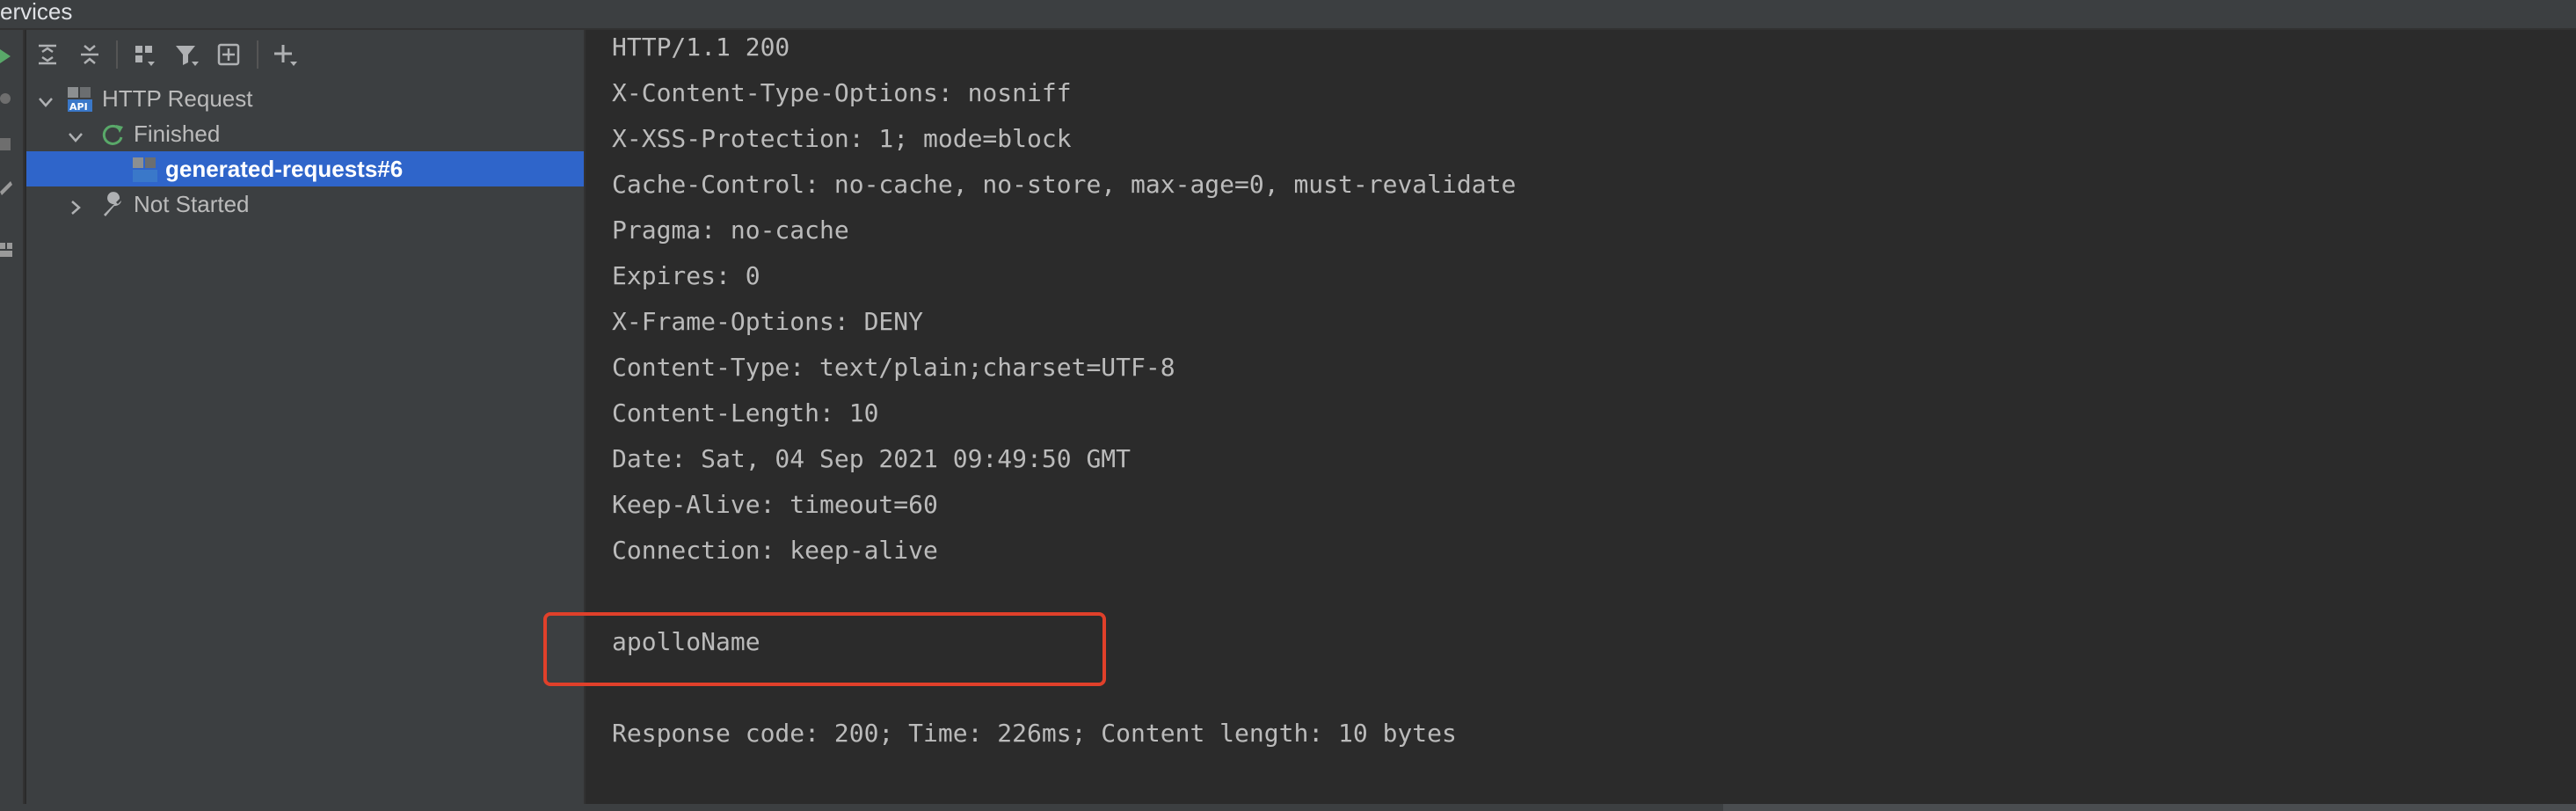 This screenshot has width=2576, height=811. What do you see at coordinates (686, 641) in the screenshot?
I see `response-body-line: apolloName` at bounding box center [686, 641].